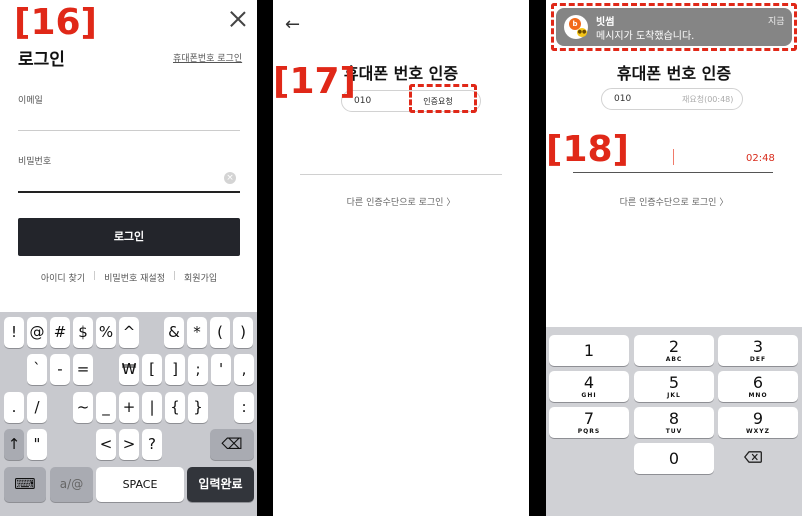  What do you see at coordinates (152, 369) in the screenshot?
I see `key: [` at bounding box center [152, 369].